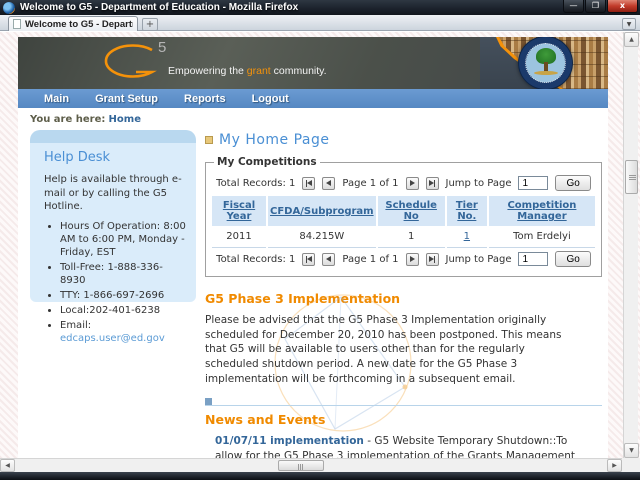 The image size is (640, 480). What do you see at coordinates (258, 71) in the screenshot?
I see `tagline-grant-accent: grant` at bounding box center [258, 71].